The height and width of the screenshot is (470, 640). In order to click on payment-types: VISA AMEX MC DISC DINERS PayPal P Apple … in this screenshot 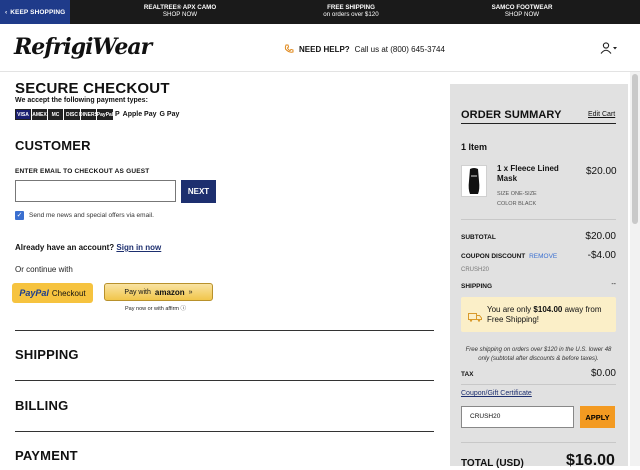, I will do `click(98, 114)`.